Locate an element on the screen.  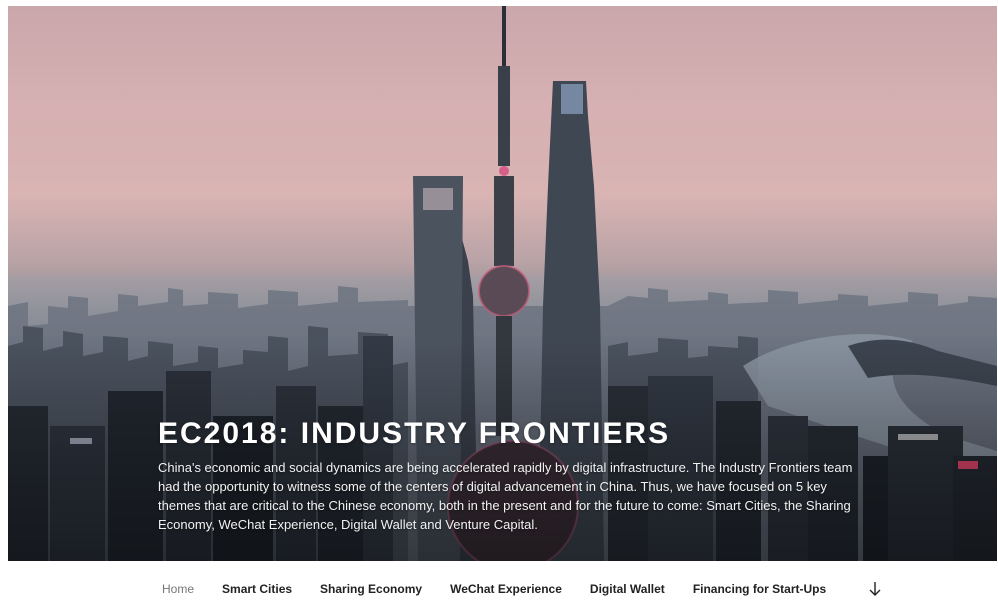
nav-item-digital-wallet: Digital Wallet is located at coordinates (627, 589).